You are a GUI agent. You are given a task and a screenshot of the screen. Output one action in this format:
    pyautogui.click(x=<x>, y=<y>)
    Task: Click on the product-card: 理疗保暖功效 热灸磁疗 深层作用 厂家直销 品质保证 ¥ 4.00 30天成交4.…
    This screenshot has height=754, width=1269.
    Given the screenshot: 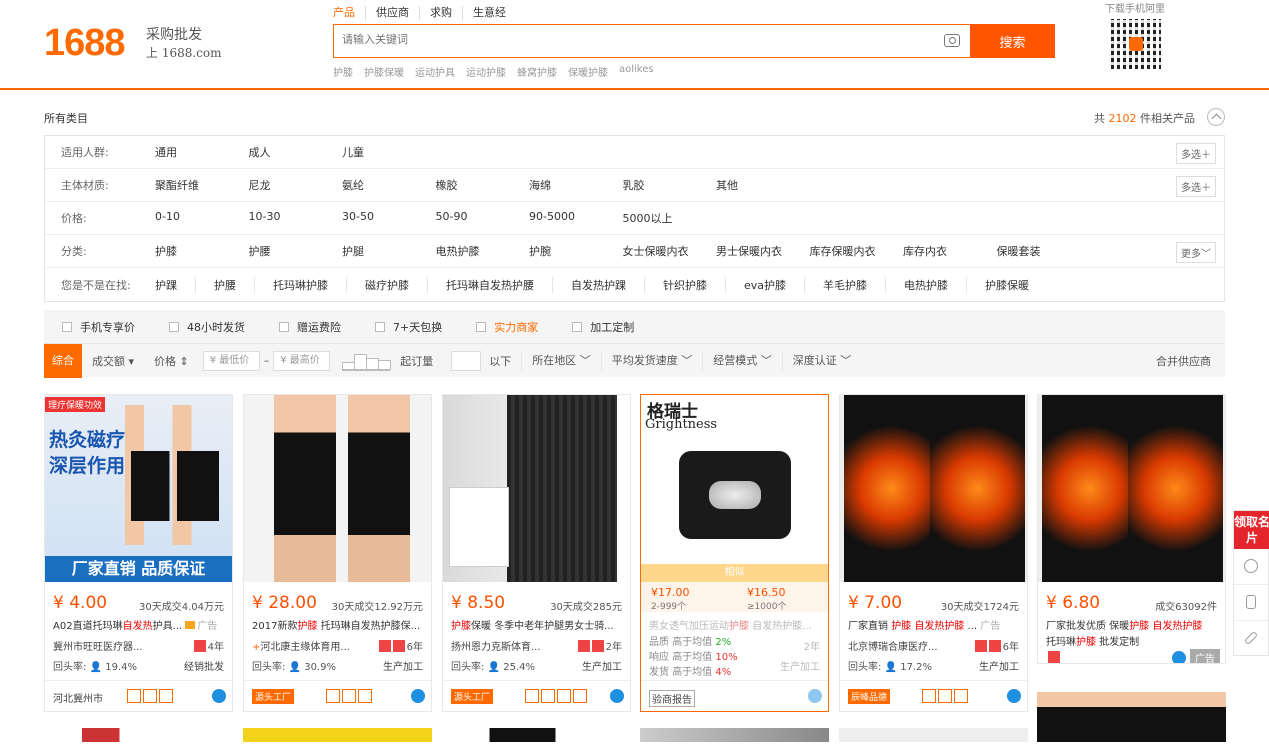 What is the action you would take?
    pyautogui.click(x=138, y=553)
    